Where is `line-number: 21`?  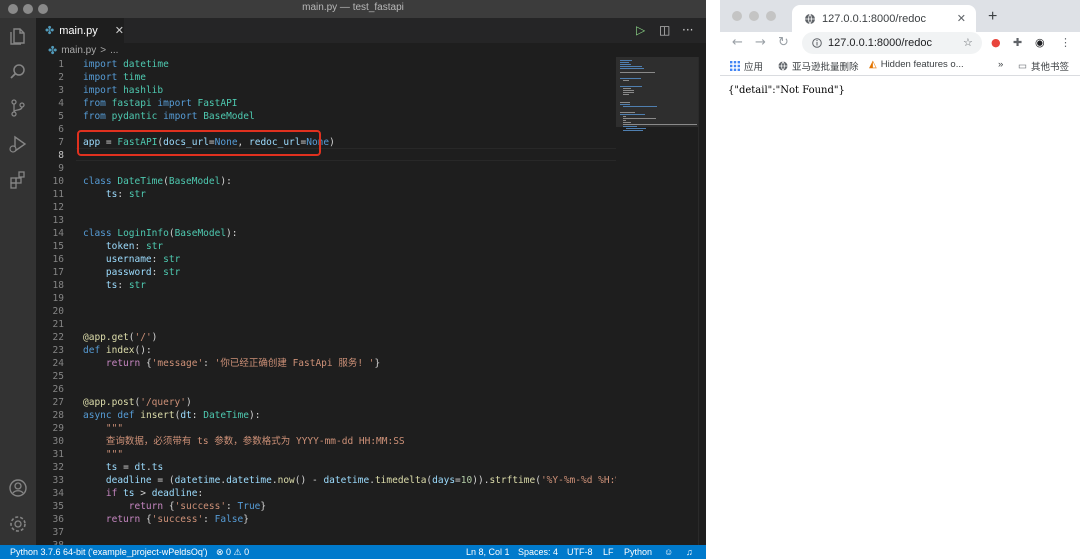
line-number: 21 is located at coordinates (58, 324).